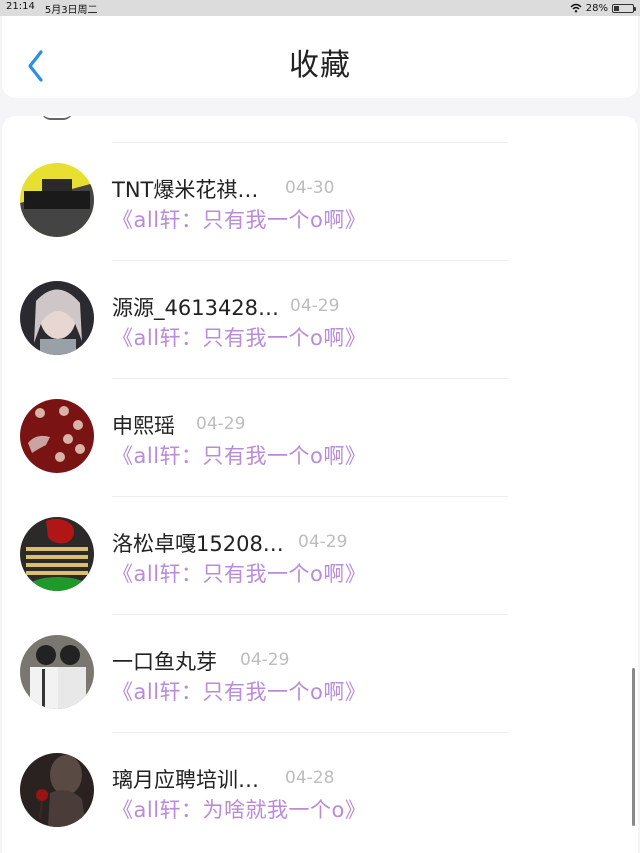 Image resolution: width=640 pixels, height=853 pixels. Describe the element at coordinates (143, 426) in the screenshot. I see `item-name: 申熙瑶` at that location.